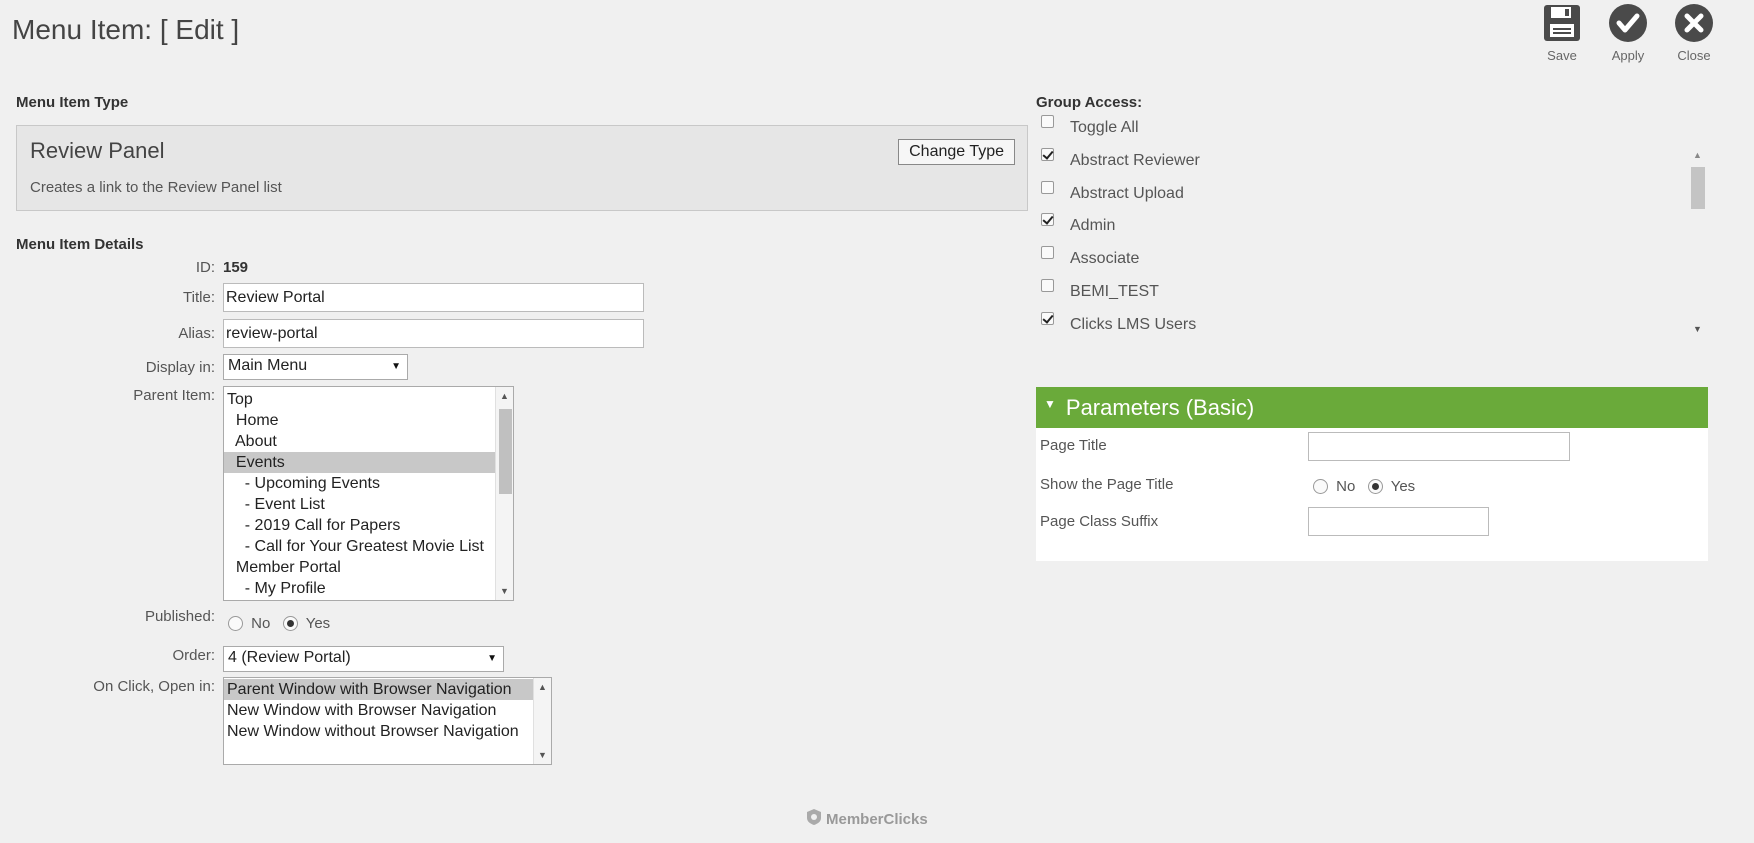 Image resolution: width=1754 pixels, height=843 pixels. Describe the element at coordinates (1104, 127) in the screenshot. I see `group-label: Toggle All` at that location.